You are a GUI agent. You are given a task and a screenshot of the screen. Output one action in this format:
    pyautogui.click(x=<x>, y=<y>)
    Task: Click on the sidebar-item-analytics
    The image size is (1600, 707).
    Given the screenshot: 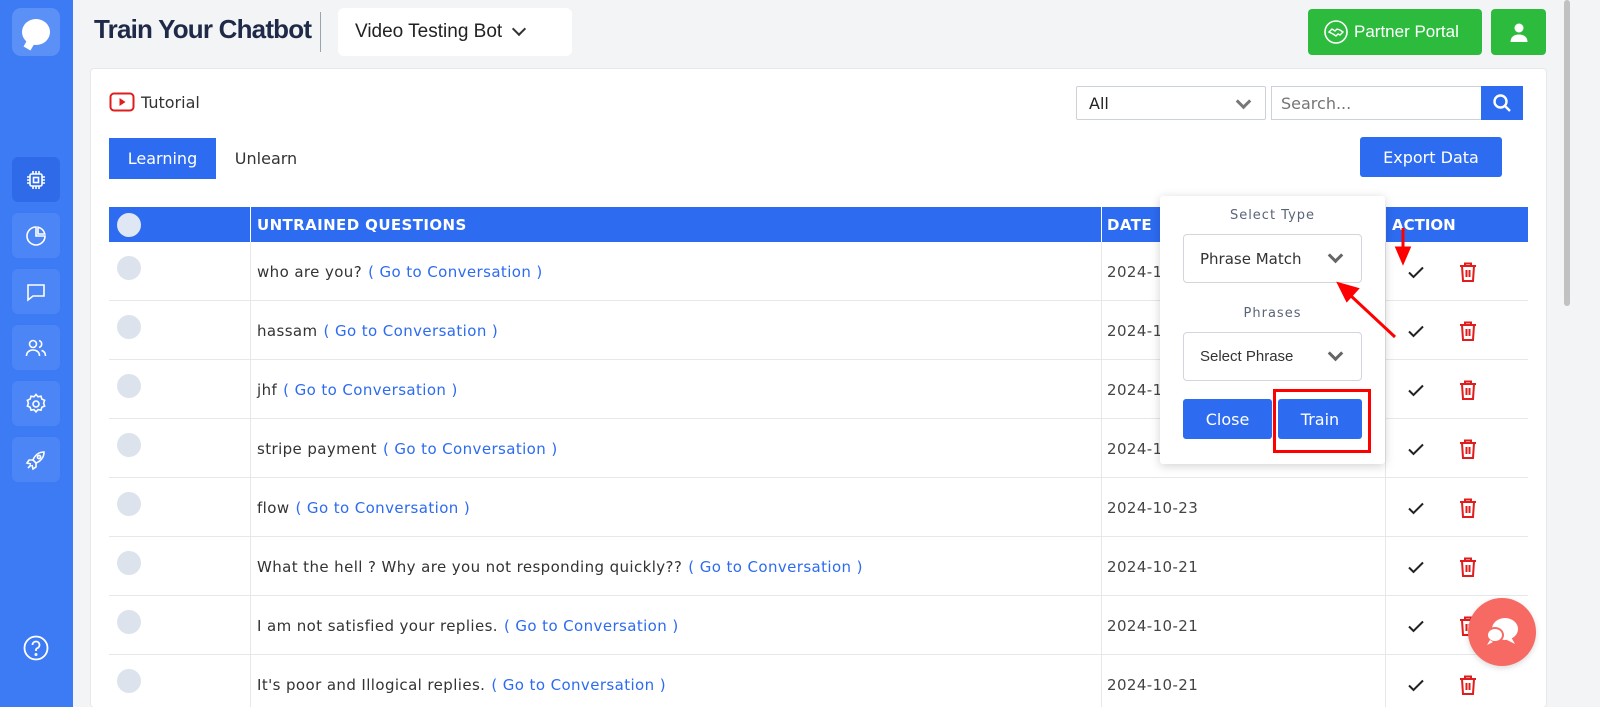 What is the action you would take?
    pyautogui.click(x=36, y=235)
    